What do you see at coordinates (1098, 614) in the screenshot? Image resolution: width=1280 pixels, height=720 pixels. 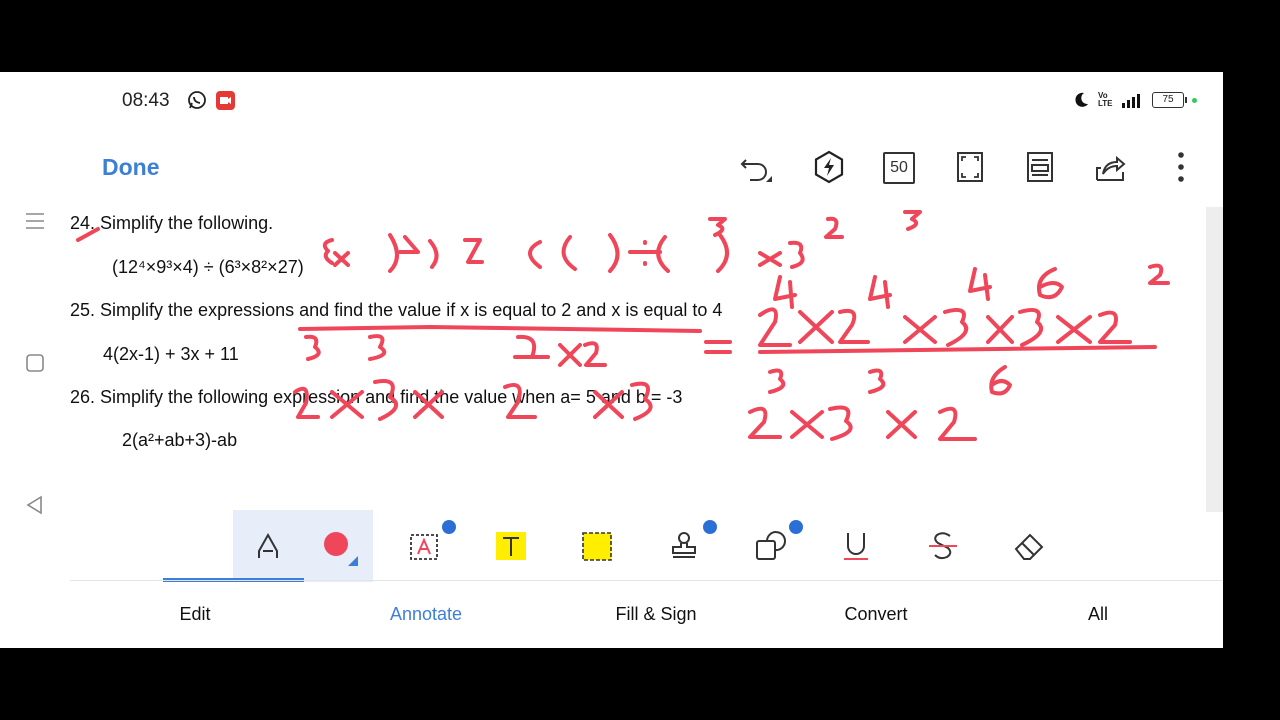 I see `tab-all: All` at bounding box center [1098, 614].